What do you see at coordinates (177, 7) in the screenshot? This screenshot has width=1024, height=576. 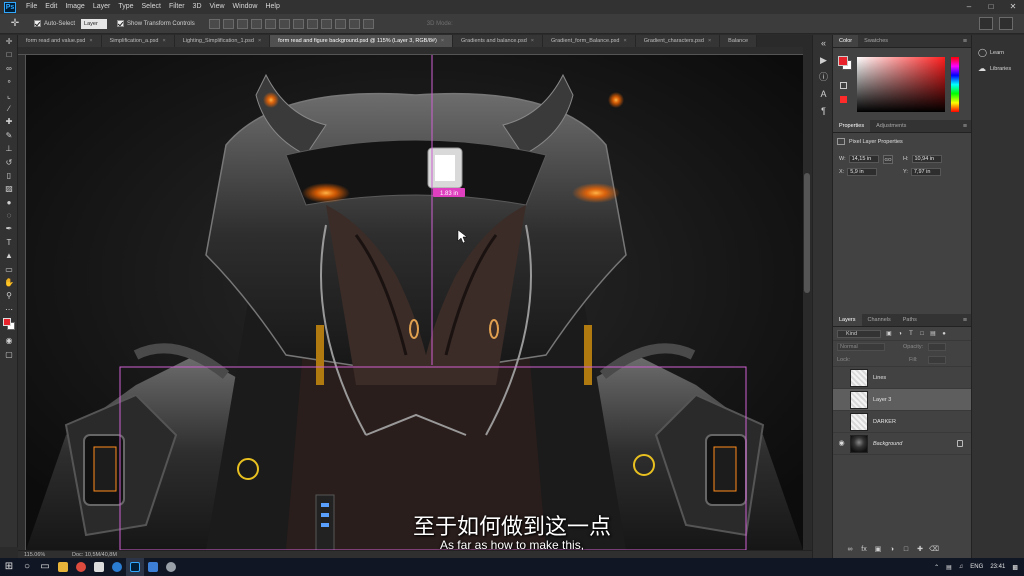 I see `menu-filter: Filter` at bounding box center [177, 7].